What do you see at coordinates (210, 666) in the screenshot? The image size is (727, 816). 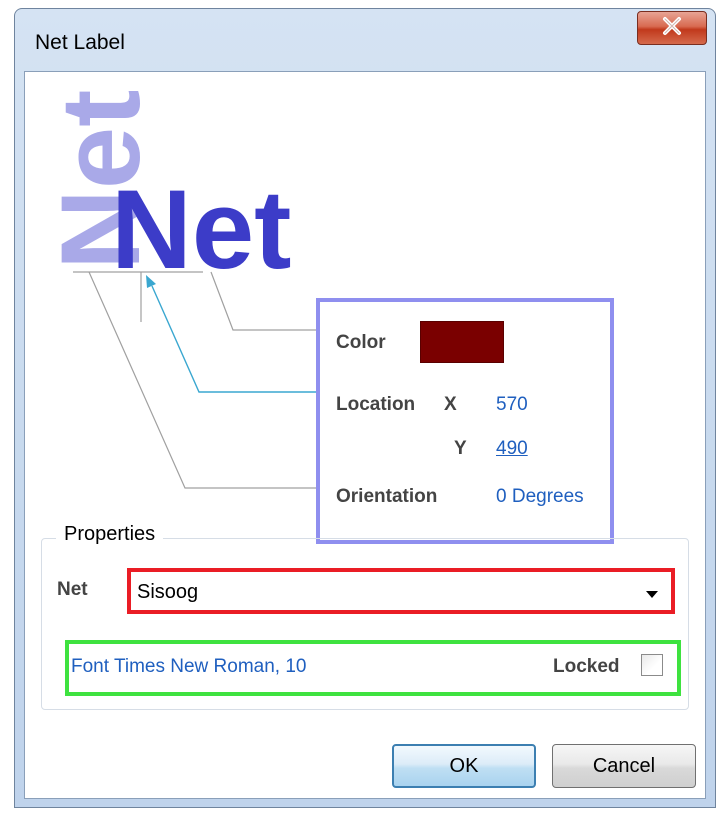 I see `font-value: Times New Roman, 10` at bounding box center [210, 666].